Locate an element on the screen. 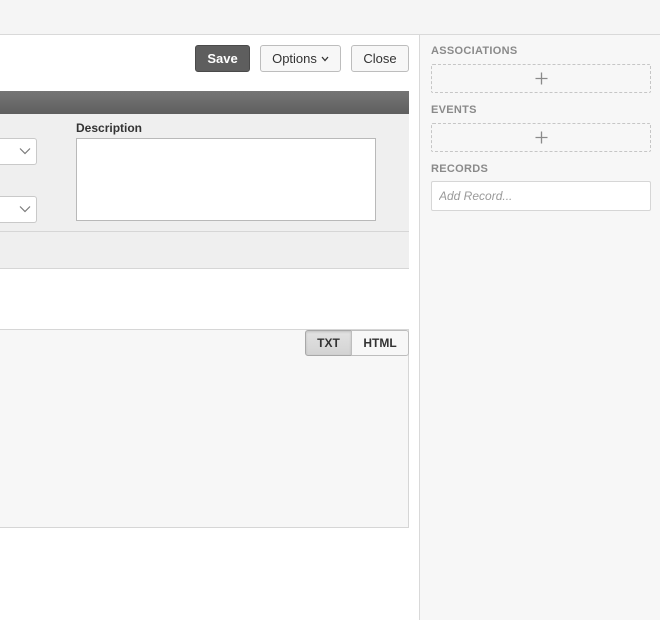 The image size is (660, 620). associations-heading: ASSOCIATIONS is located at coordinates (474, 51).